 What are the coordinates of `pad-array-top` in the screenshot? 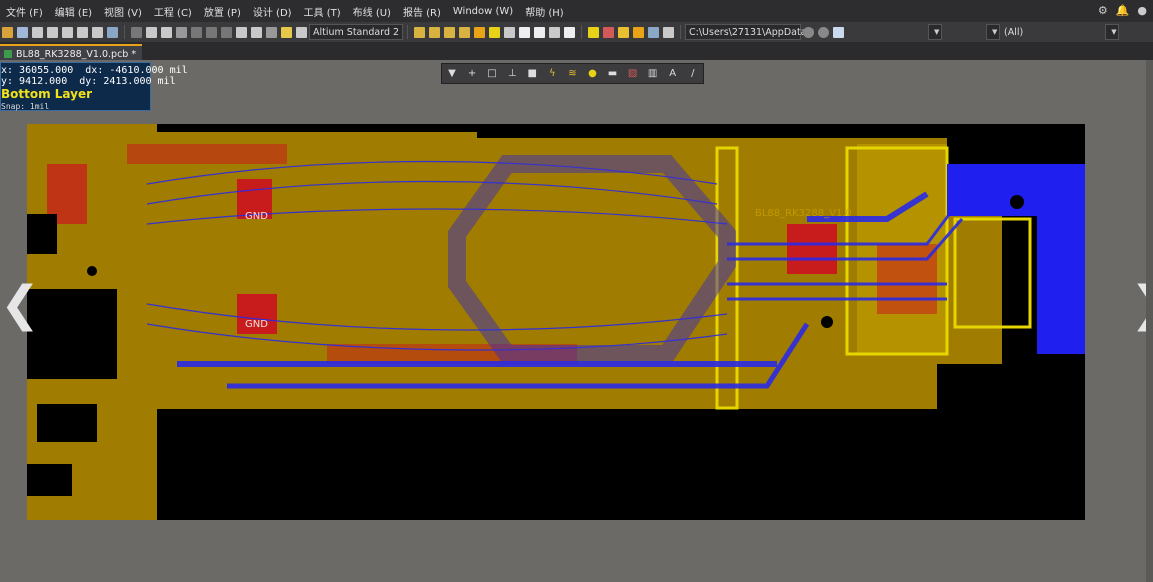 It's located at (207, 154).